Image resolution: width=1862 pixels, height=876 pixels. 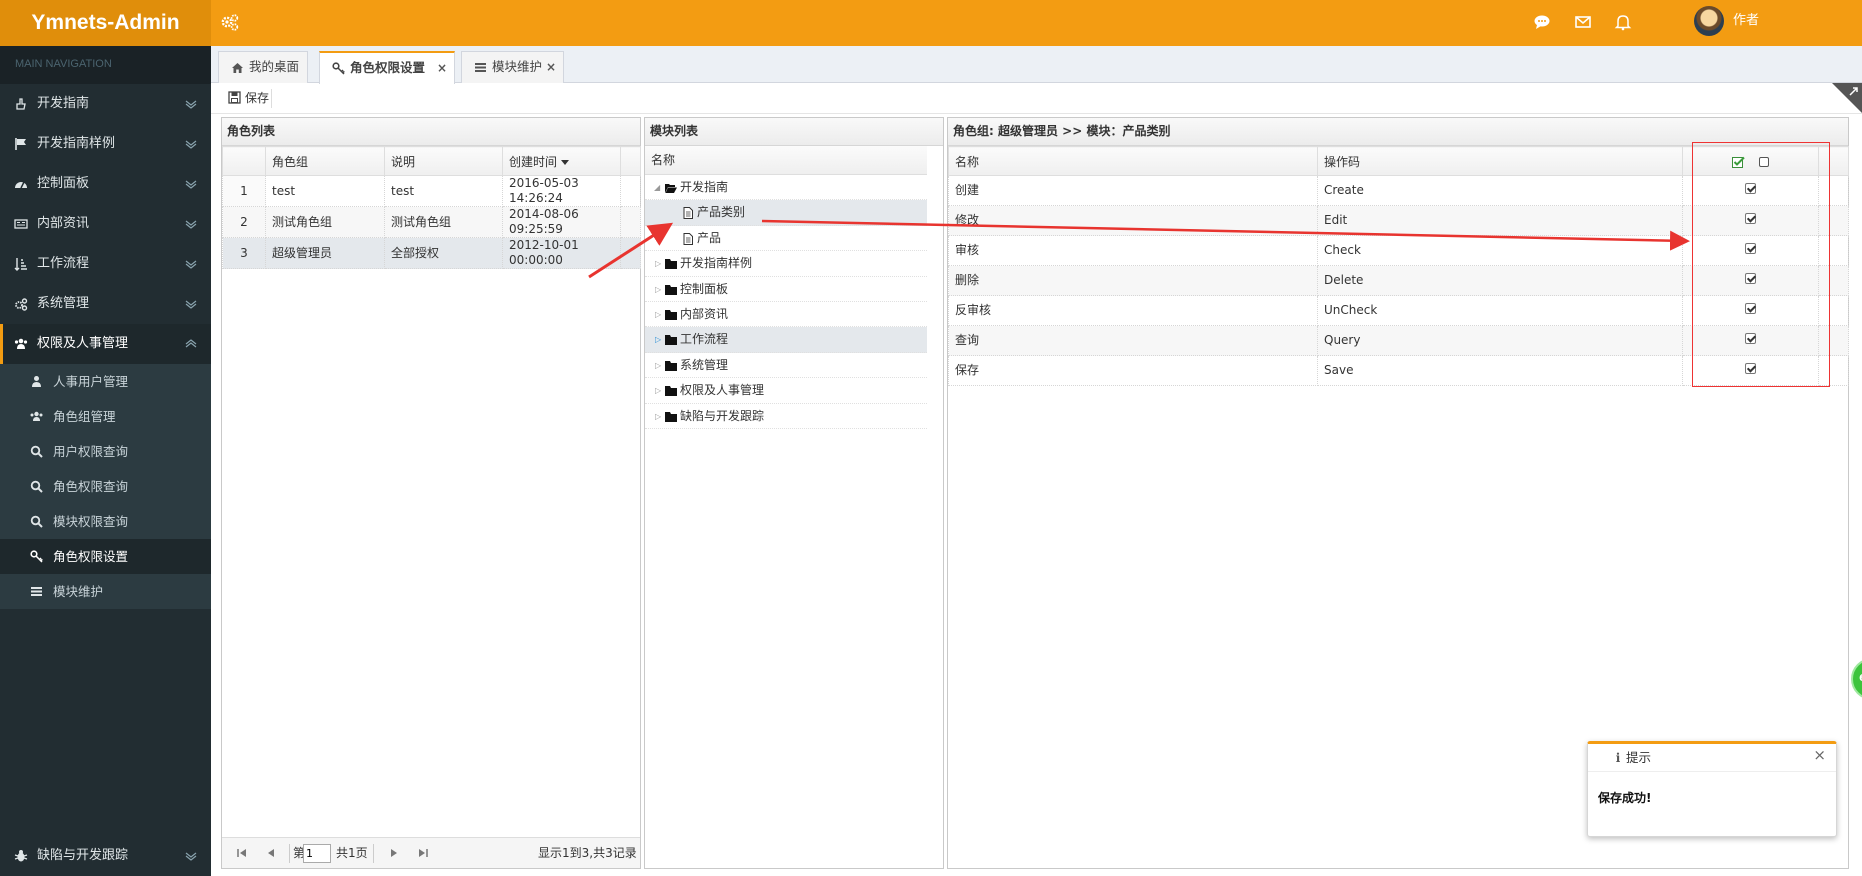 I want to click on save-button: 保存, so click(x=248, y=98).